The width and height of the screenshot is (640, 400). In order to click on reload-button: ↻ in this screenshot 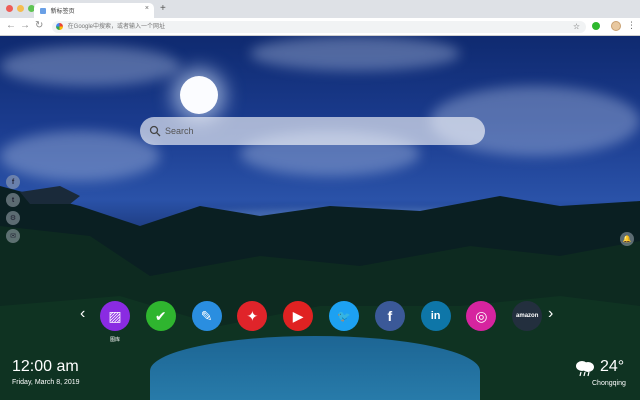, I will do `click(39, 26)`.